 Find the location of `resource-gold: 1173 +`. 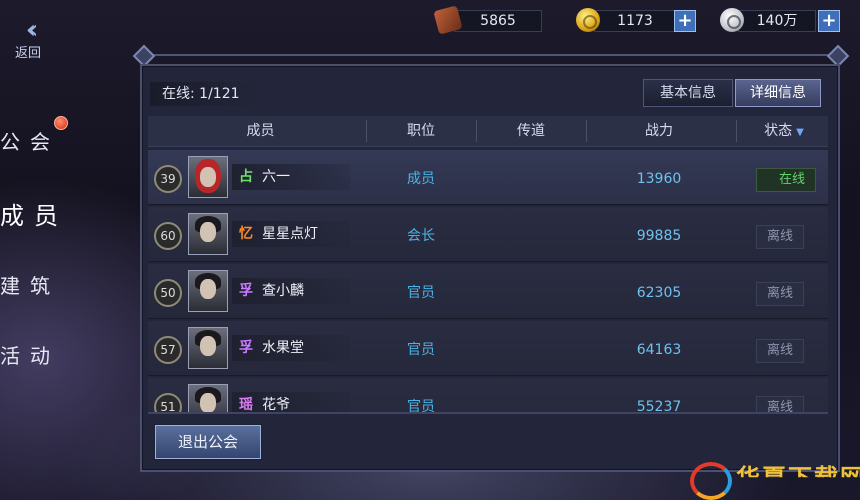

resource-gold: 1173 + is located at coordinates (636, 20).